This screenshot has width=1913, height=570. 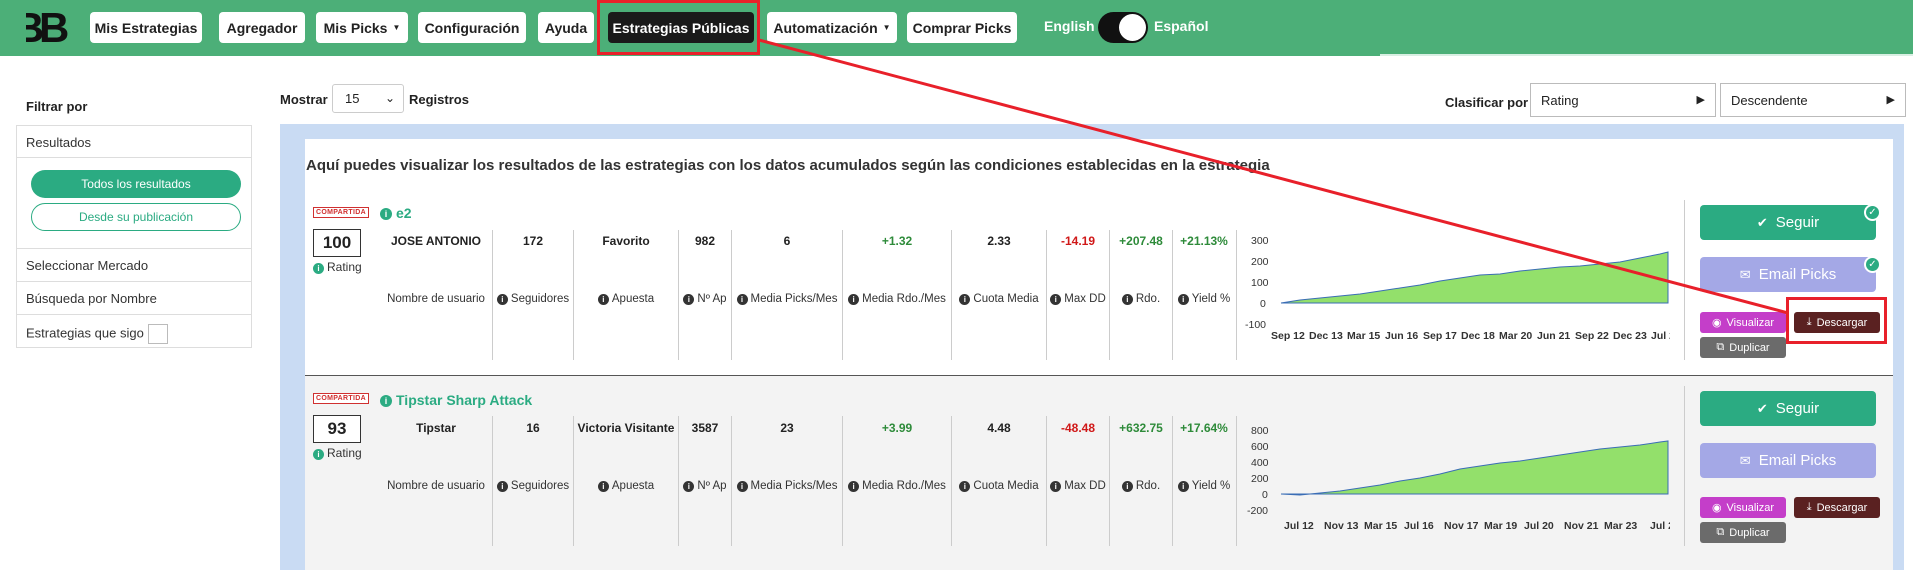 What do you see at coordinates (396, 27) in the screenshot?
I see `chevron-down-icon: ▼` at bounding box center [396, 27].